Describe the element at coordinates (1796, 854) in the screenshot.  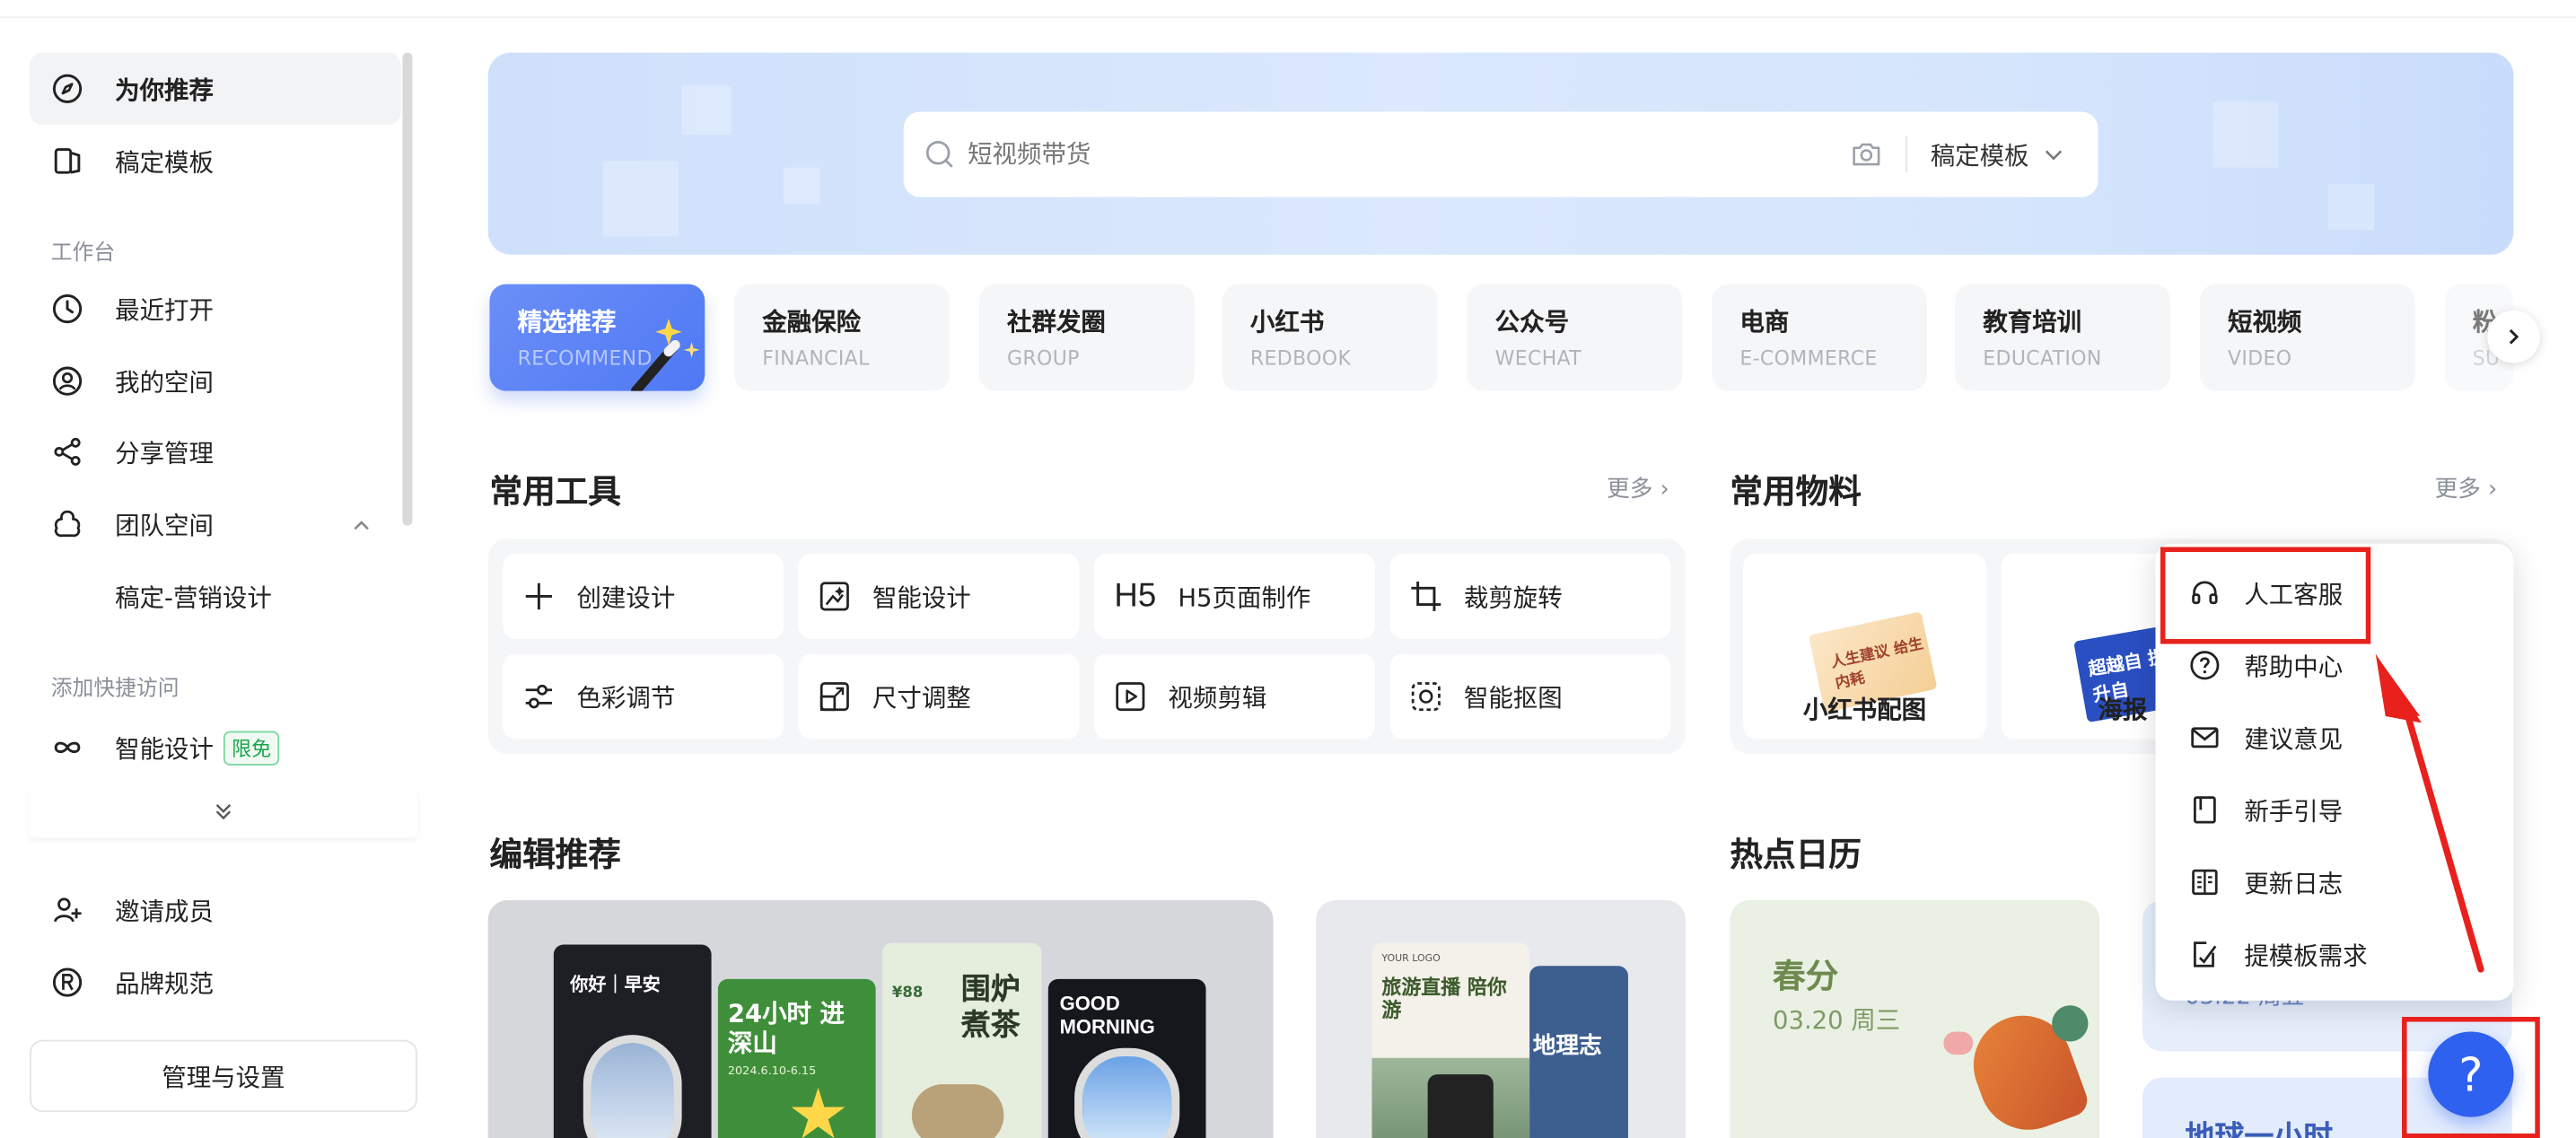
I see `calendar-section-title: 热点日历` at that location.